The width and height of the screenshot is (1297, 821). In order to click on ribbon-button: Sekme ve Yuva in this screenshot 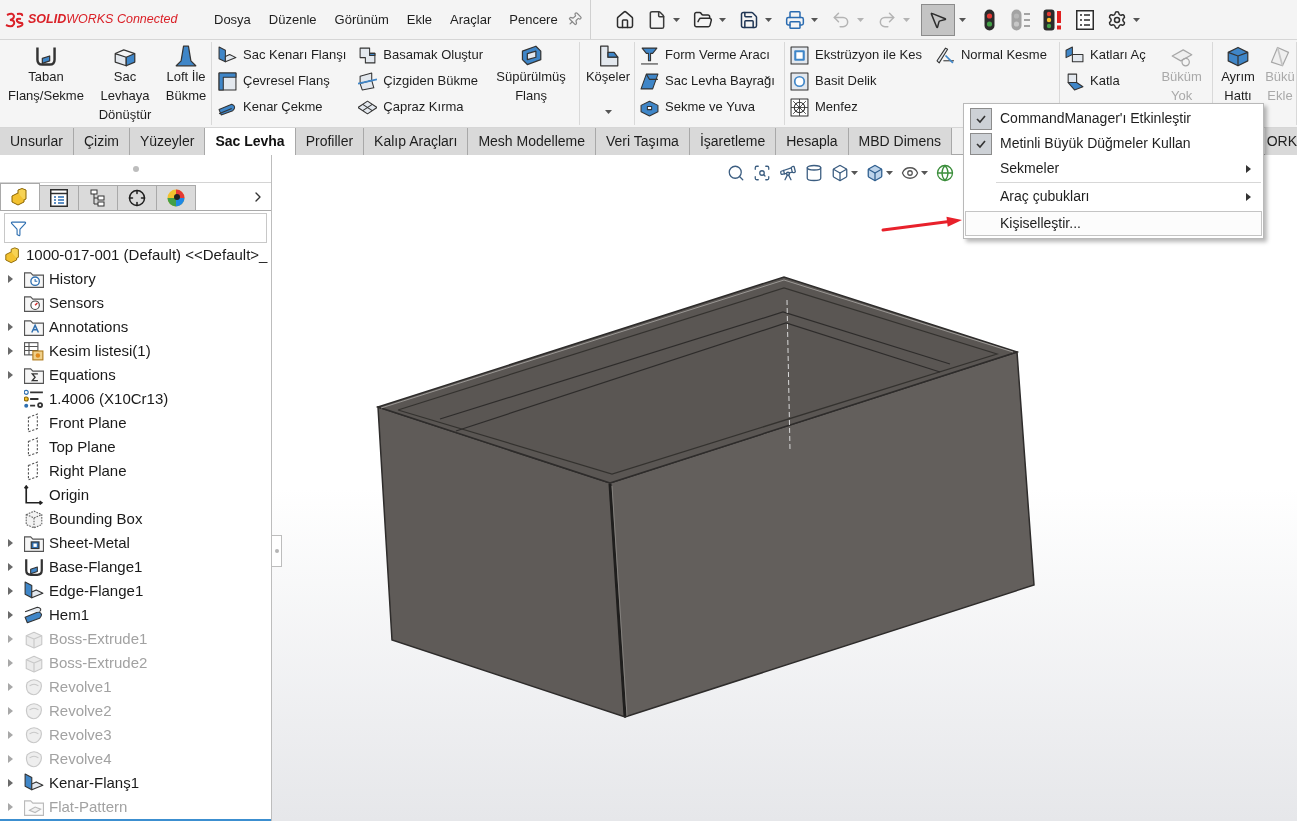, I will do `click(707, 107)`.